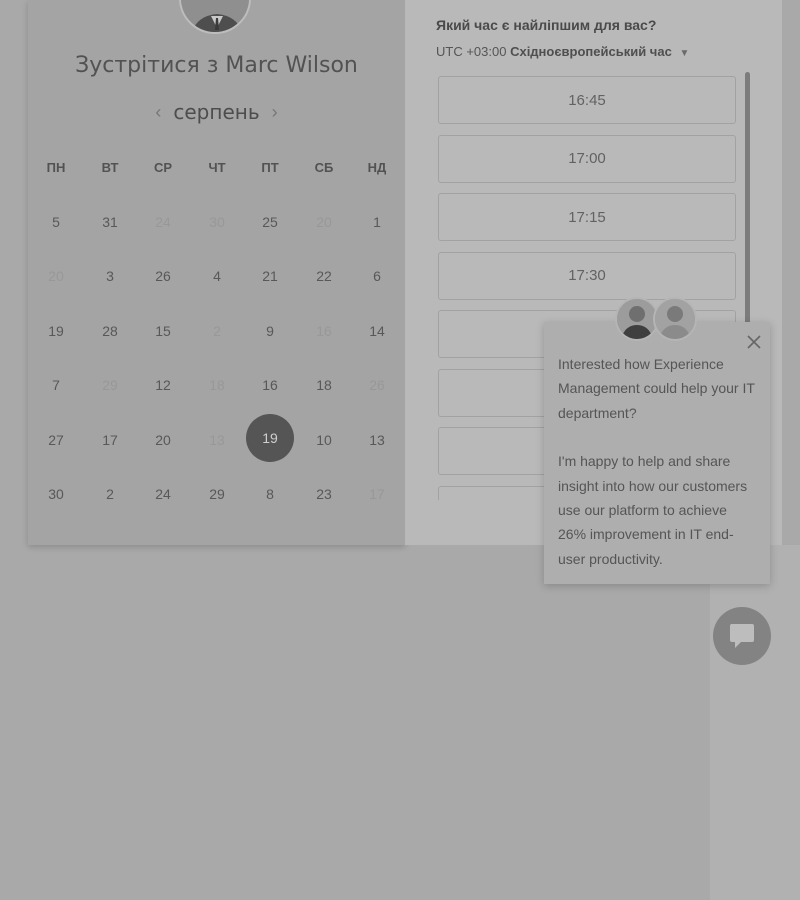 The image size is (800, 900). Describe the element at coordinates (684, 53) in the screenshot. I see `caret-down-icon: ▼` at that location.